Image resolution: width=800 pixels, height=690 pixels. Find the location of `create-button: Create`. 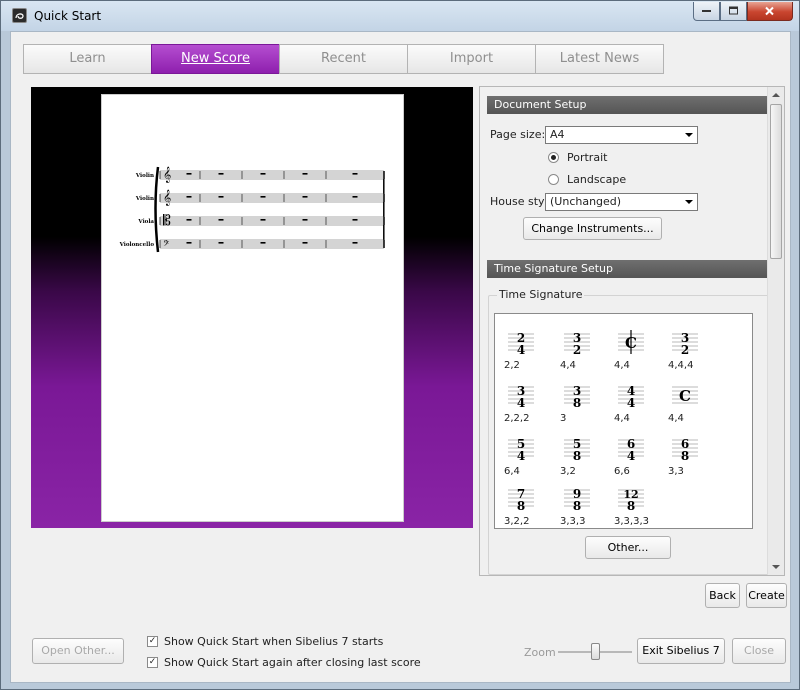

create-button: Create is located at coordinates (766, 595).